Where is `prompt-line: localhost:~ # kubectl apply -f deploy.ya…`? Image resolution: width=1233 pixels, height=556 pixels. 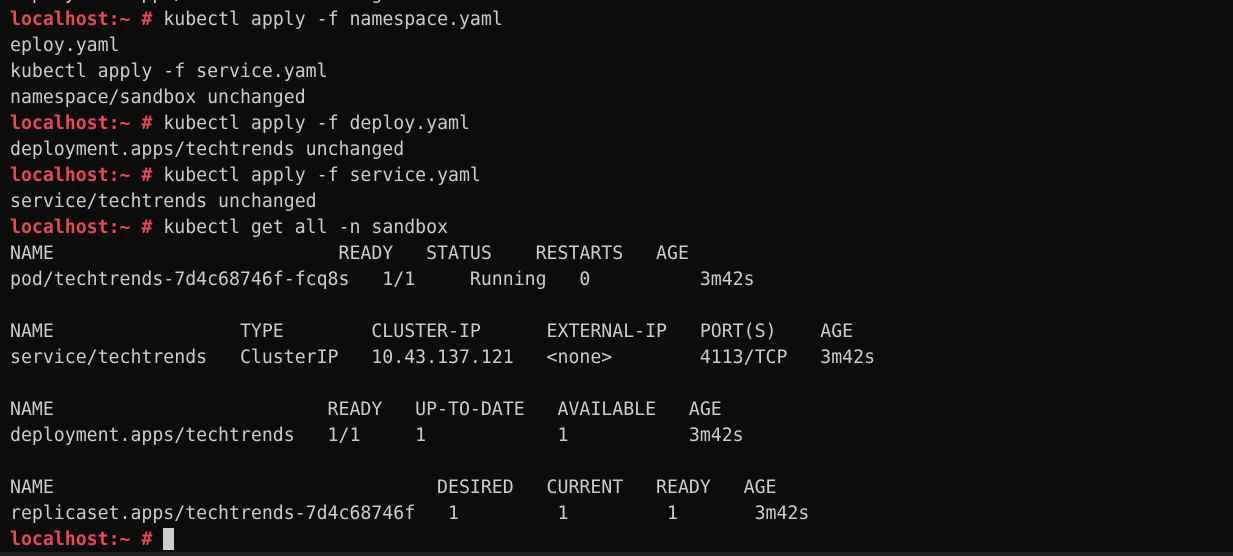
prompt-line: localhost:~ # kubectl apply -f deploy.ya… is located at coordinates (617, 124).